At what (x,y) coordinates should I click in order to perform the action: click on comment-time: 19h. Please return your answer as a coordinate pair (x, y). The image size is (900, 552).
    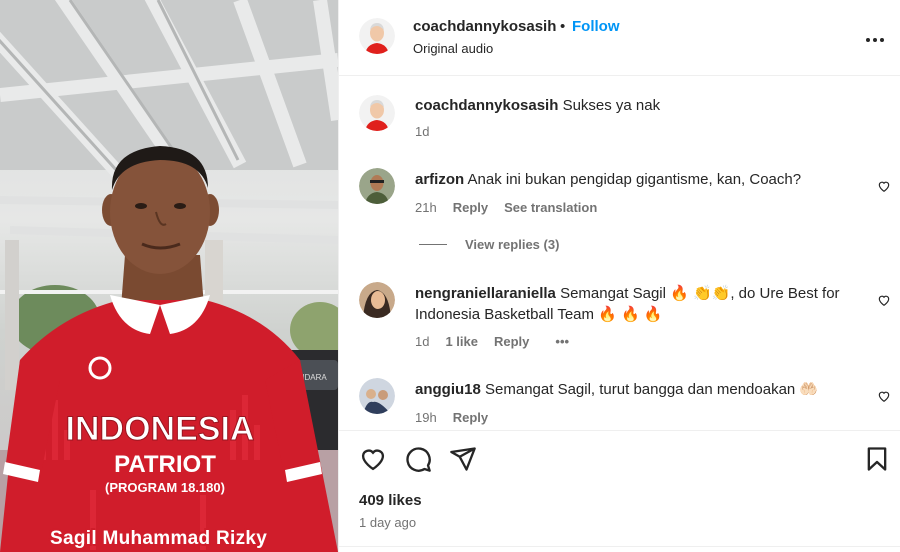
    Looking at the image, I should click on (426, 417).